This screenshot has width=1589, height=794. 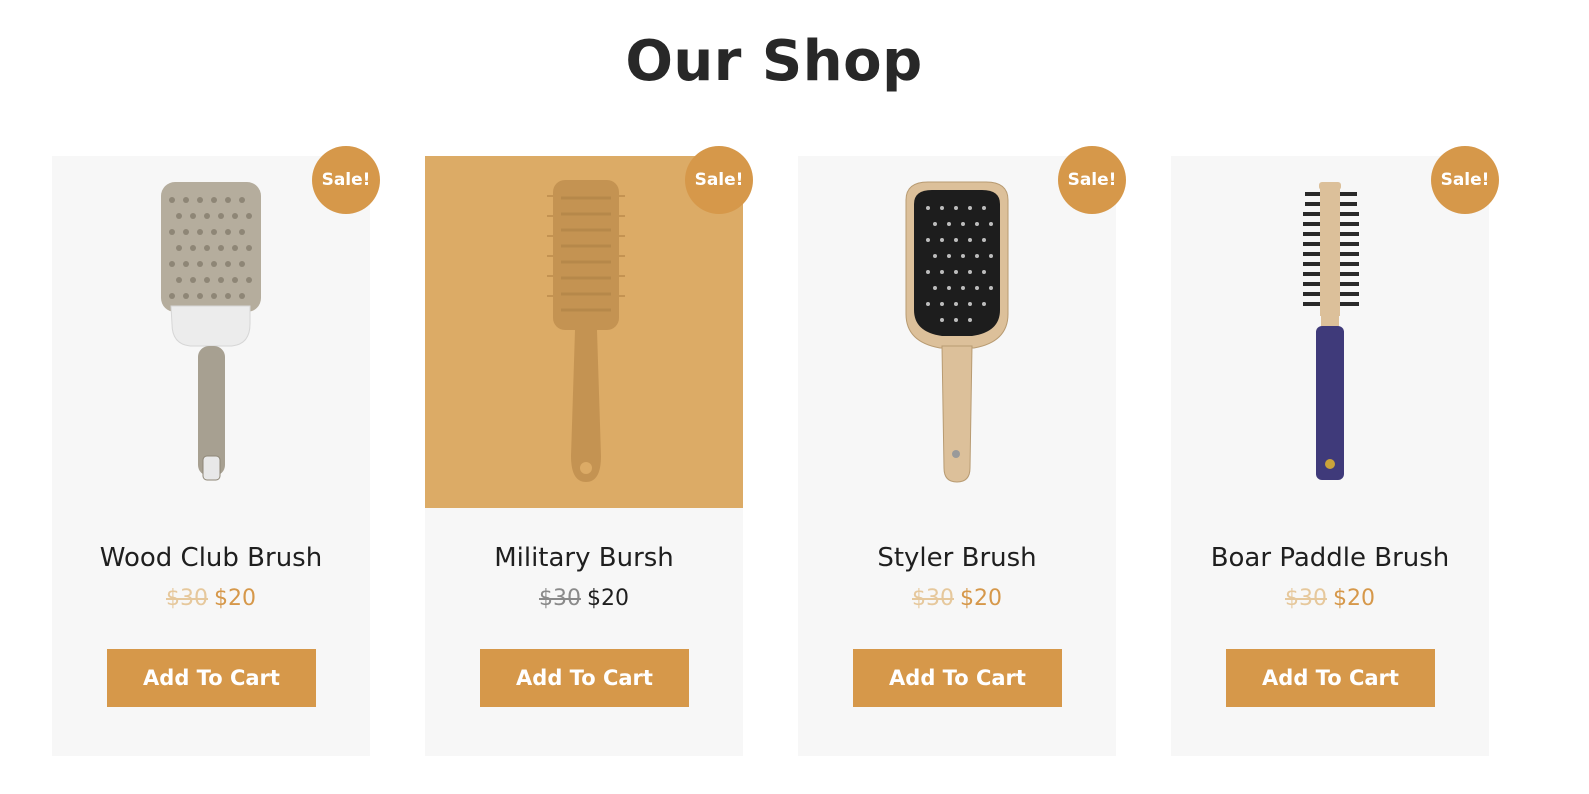 What do you see at coordinates (1330, 558) in the screenshot?
I see `product-name: Boar Paddle Brush` at bounding box center [1330, 558].